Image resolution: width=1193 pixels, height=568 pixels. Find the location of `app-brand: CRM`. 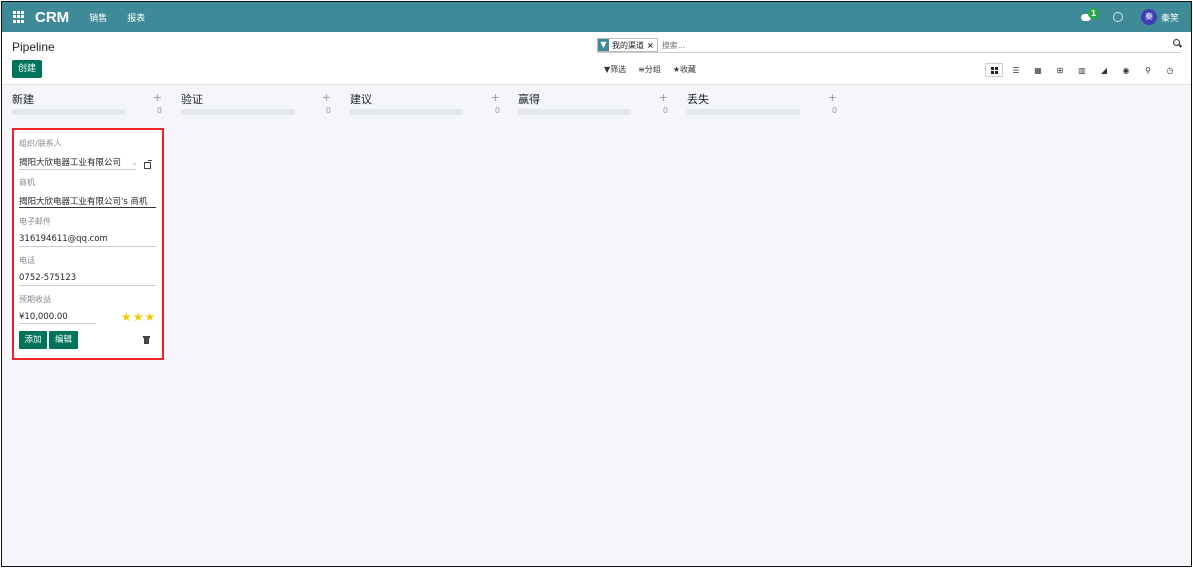

app-brand: CRM is located at coordinates (52, 17).